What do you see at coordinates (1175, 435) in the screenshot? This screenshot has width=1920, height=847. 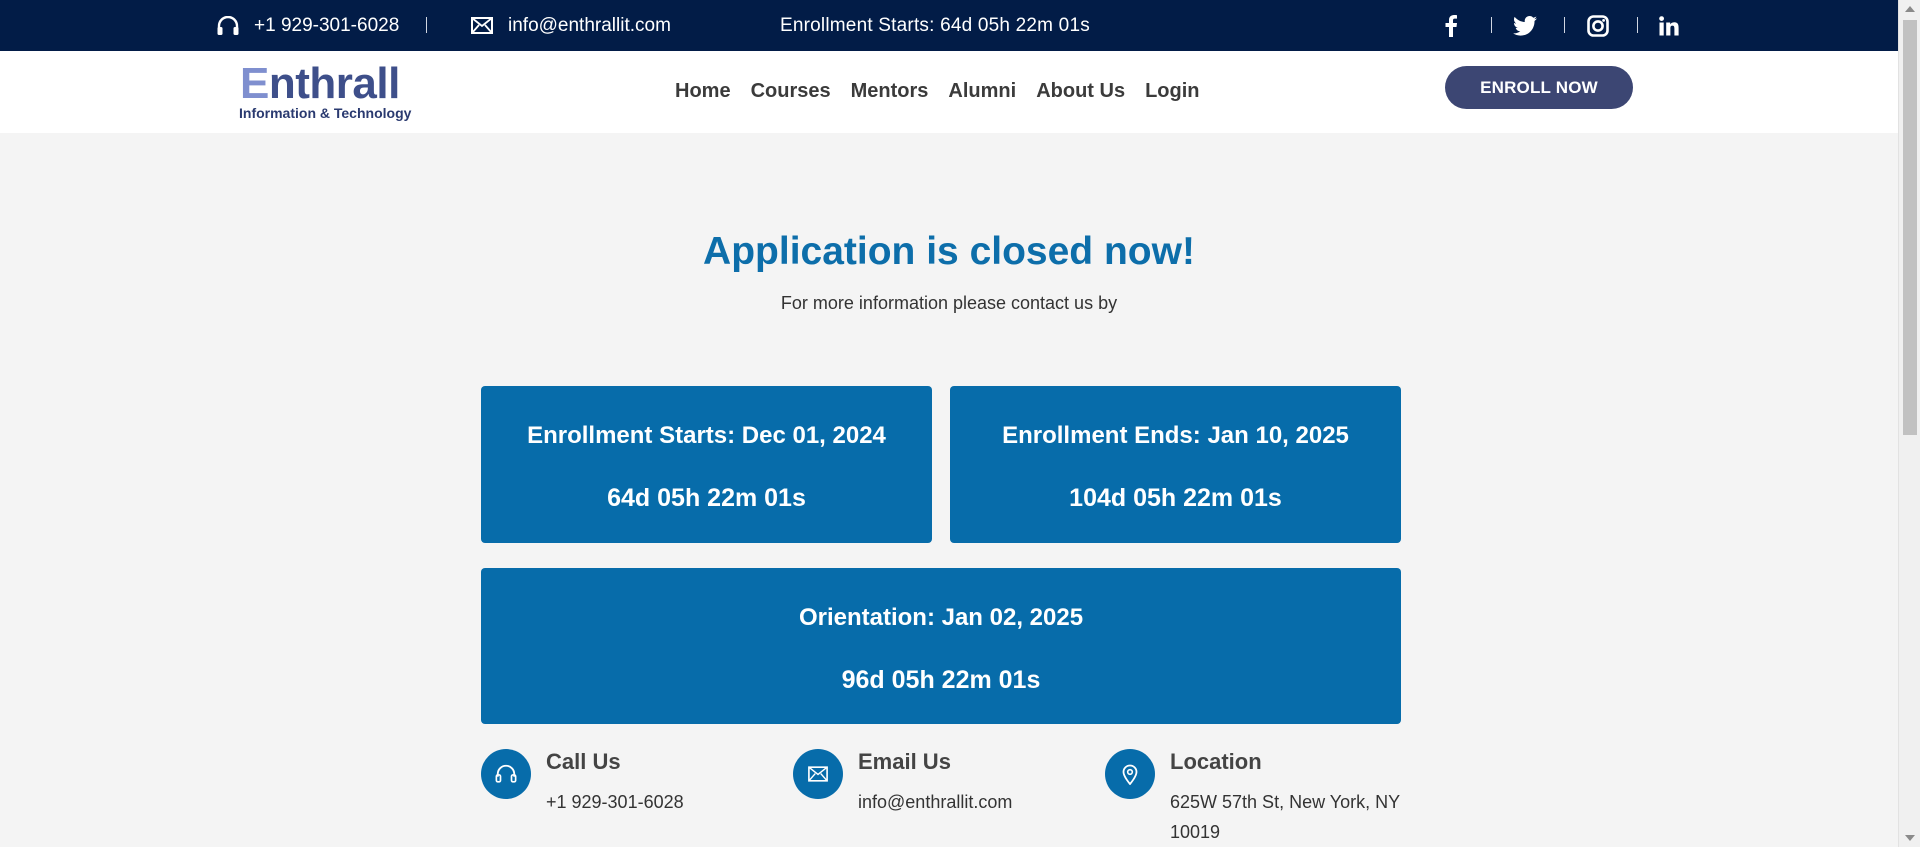 I see `card-title: Enrollment Ends: Jan 10, 2025` at bounding box center [1175, 435].